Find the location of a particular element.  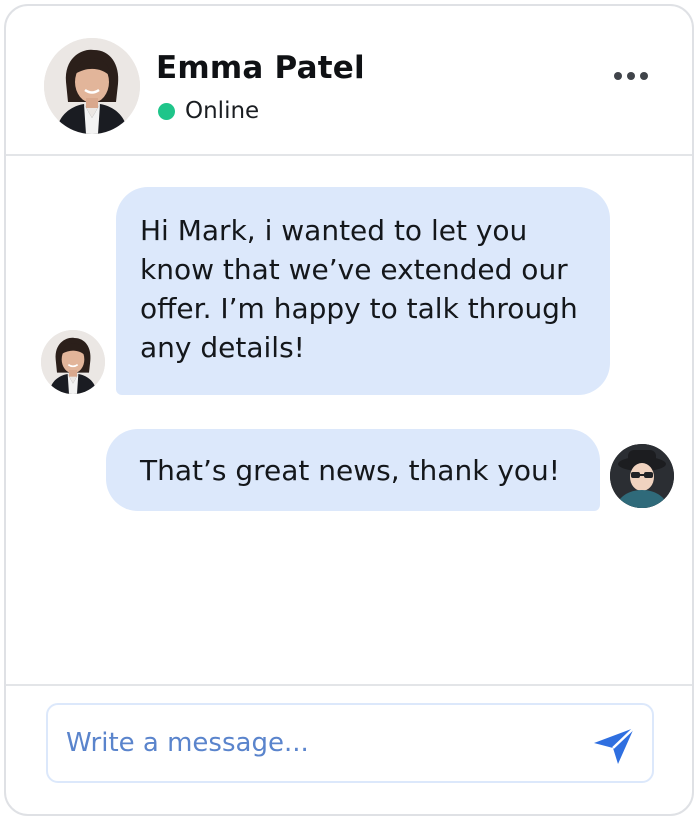

more-options-button is located at coordinates (631, 76).